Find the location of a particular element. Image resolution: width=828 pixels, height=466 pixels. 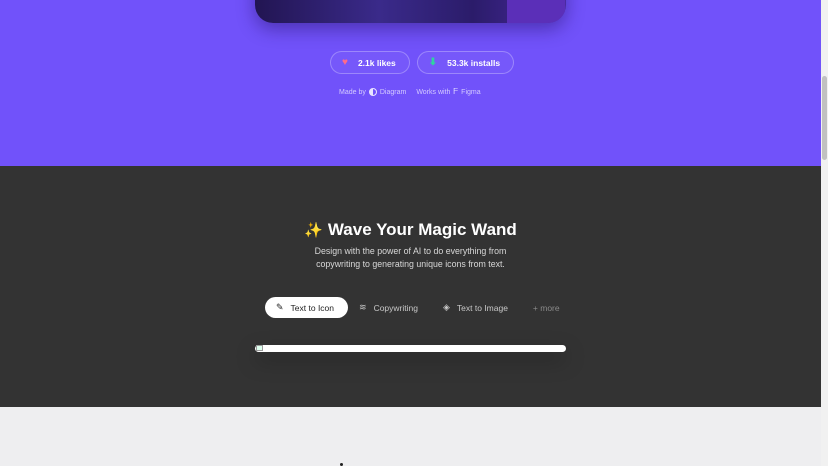

tab-more: + more is located at coordinates (548, 307).